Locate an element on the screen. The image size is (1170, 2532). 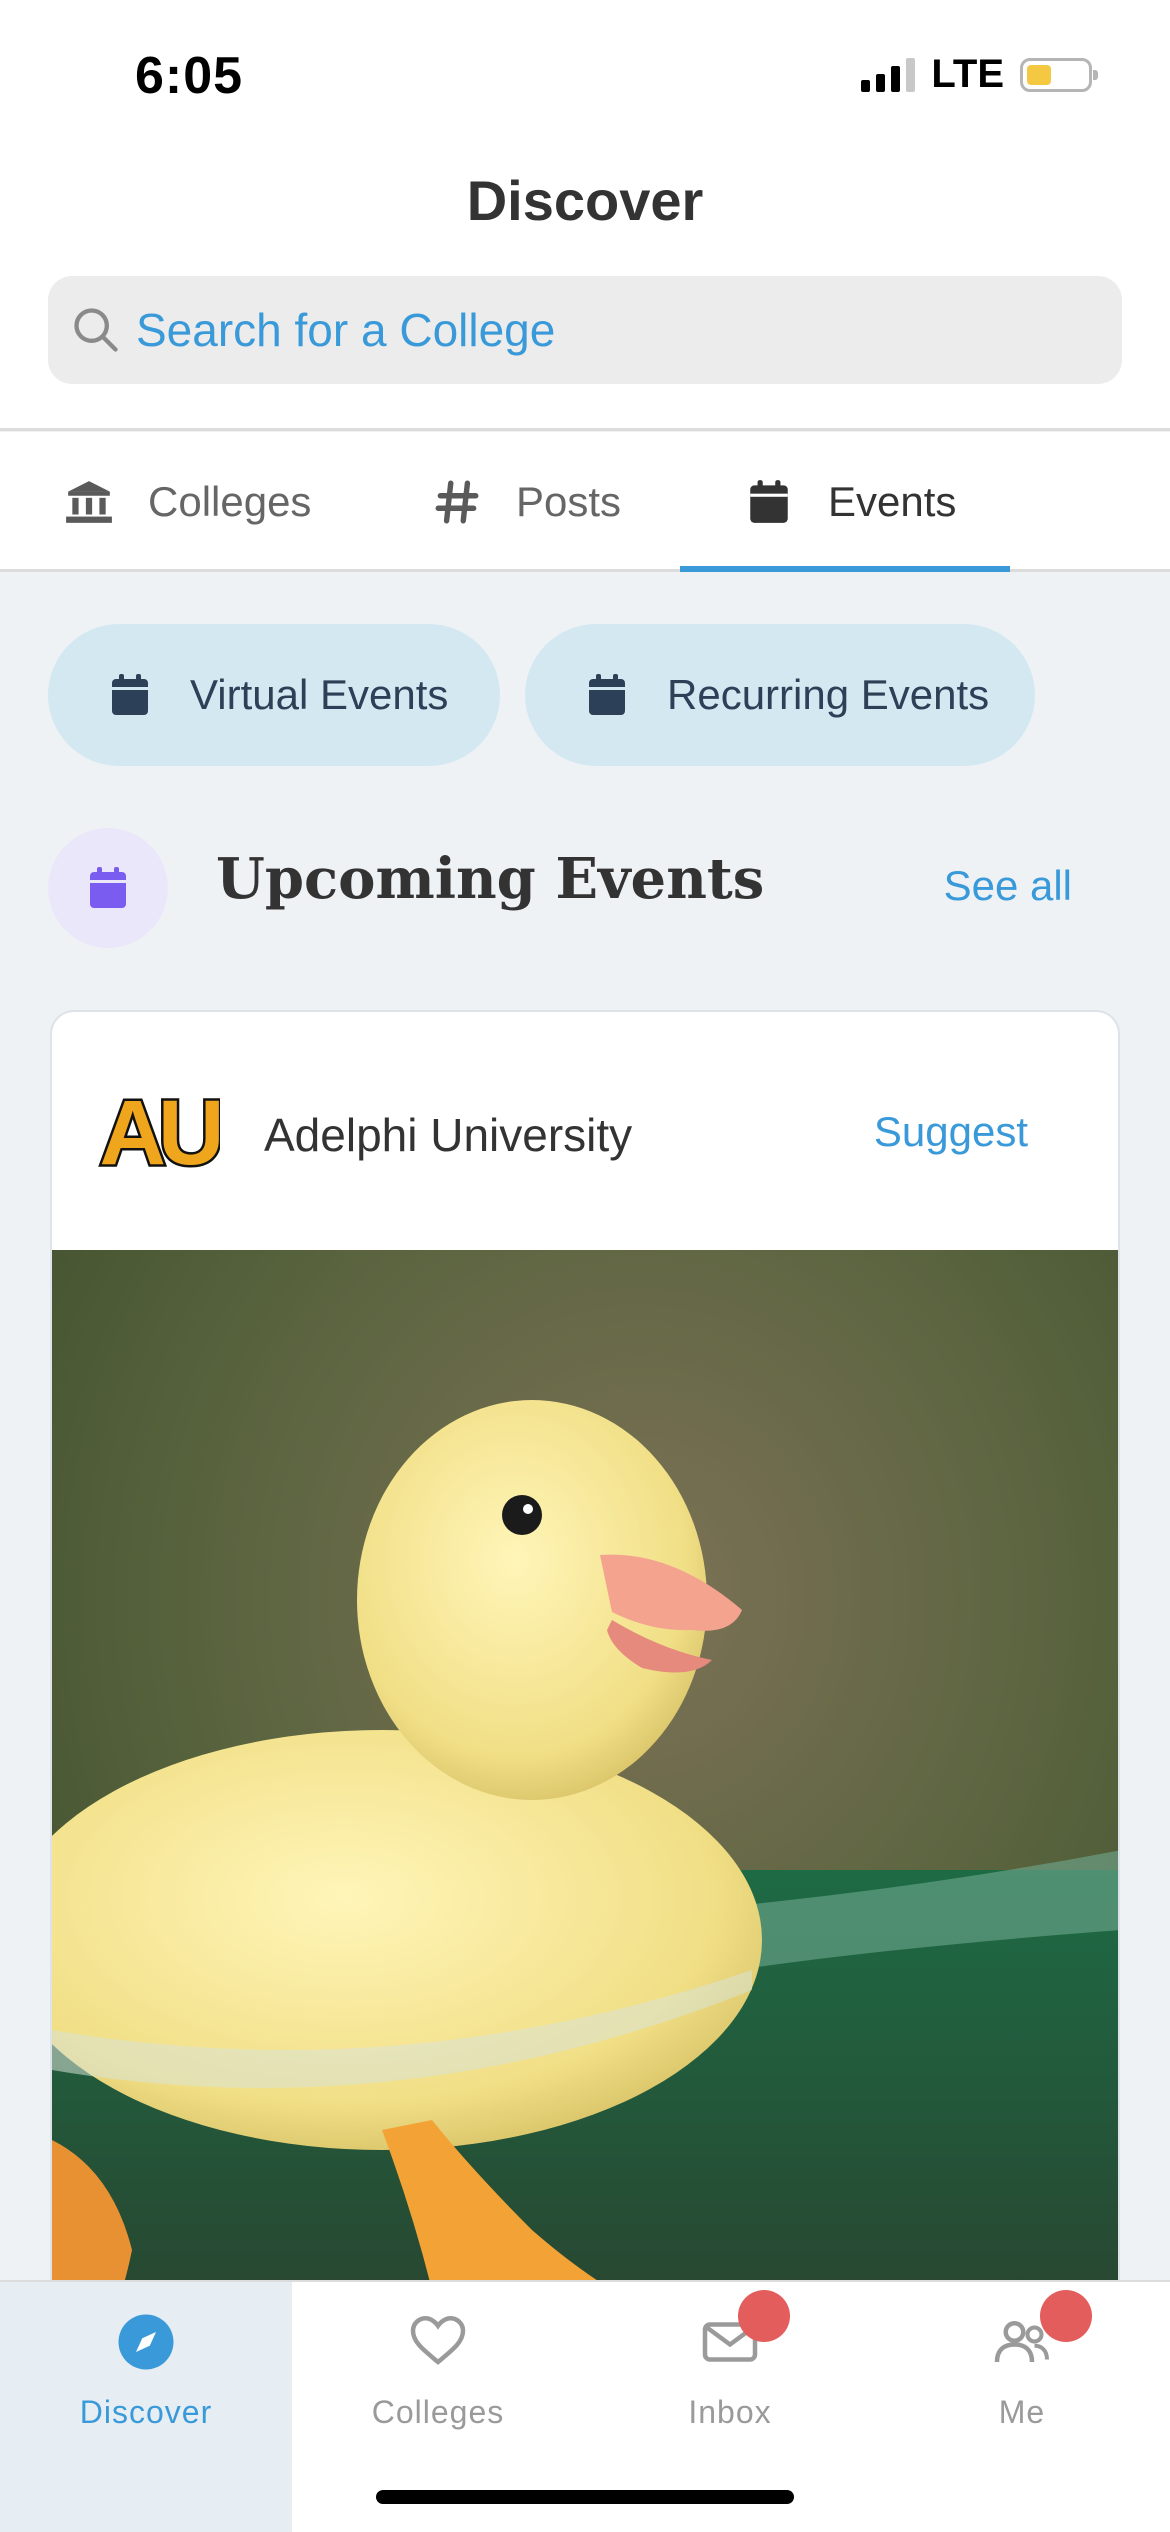
tab-events: Events is located at coordinates (850, 502).